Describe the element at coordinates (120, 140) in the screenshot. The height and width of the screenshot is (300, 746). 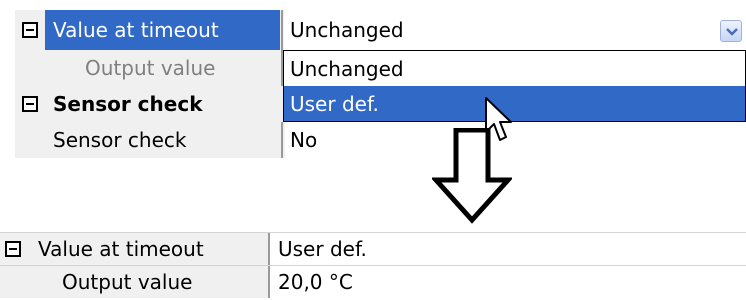
I see `label-text: Sensor check` at that location.